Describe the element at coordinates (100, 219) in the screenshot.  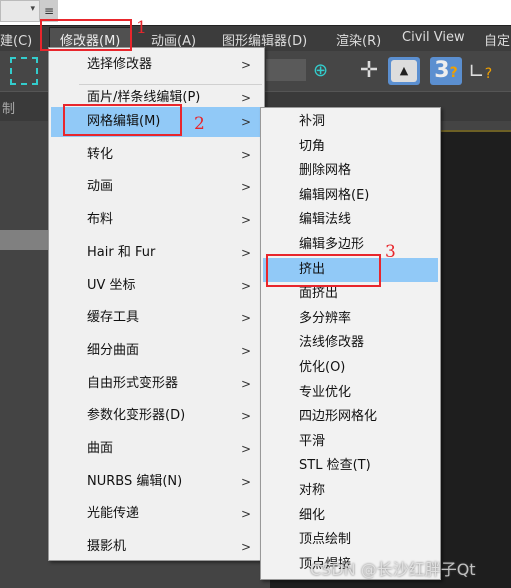
I see `menu-item-label: 布料` at that location.